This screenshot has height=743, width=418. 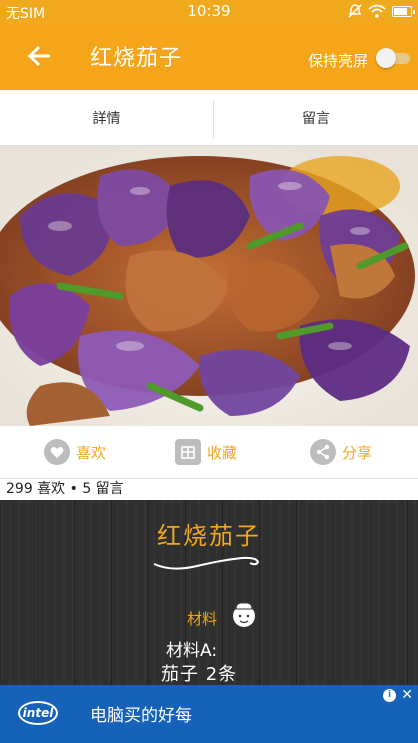 What do you see at coordinates (403, 11) in the screenshot?
I see `battery-icon` at bounding box center [403, 11].